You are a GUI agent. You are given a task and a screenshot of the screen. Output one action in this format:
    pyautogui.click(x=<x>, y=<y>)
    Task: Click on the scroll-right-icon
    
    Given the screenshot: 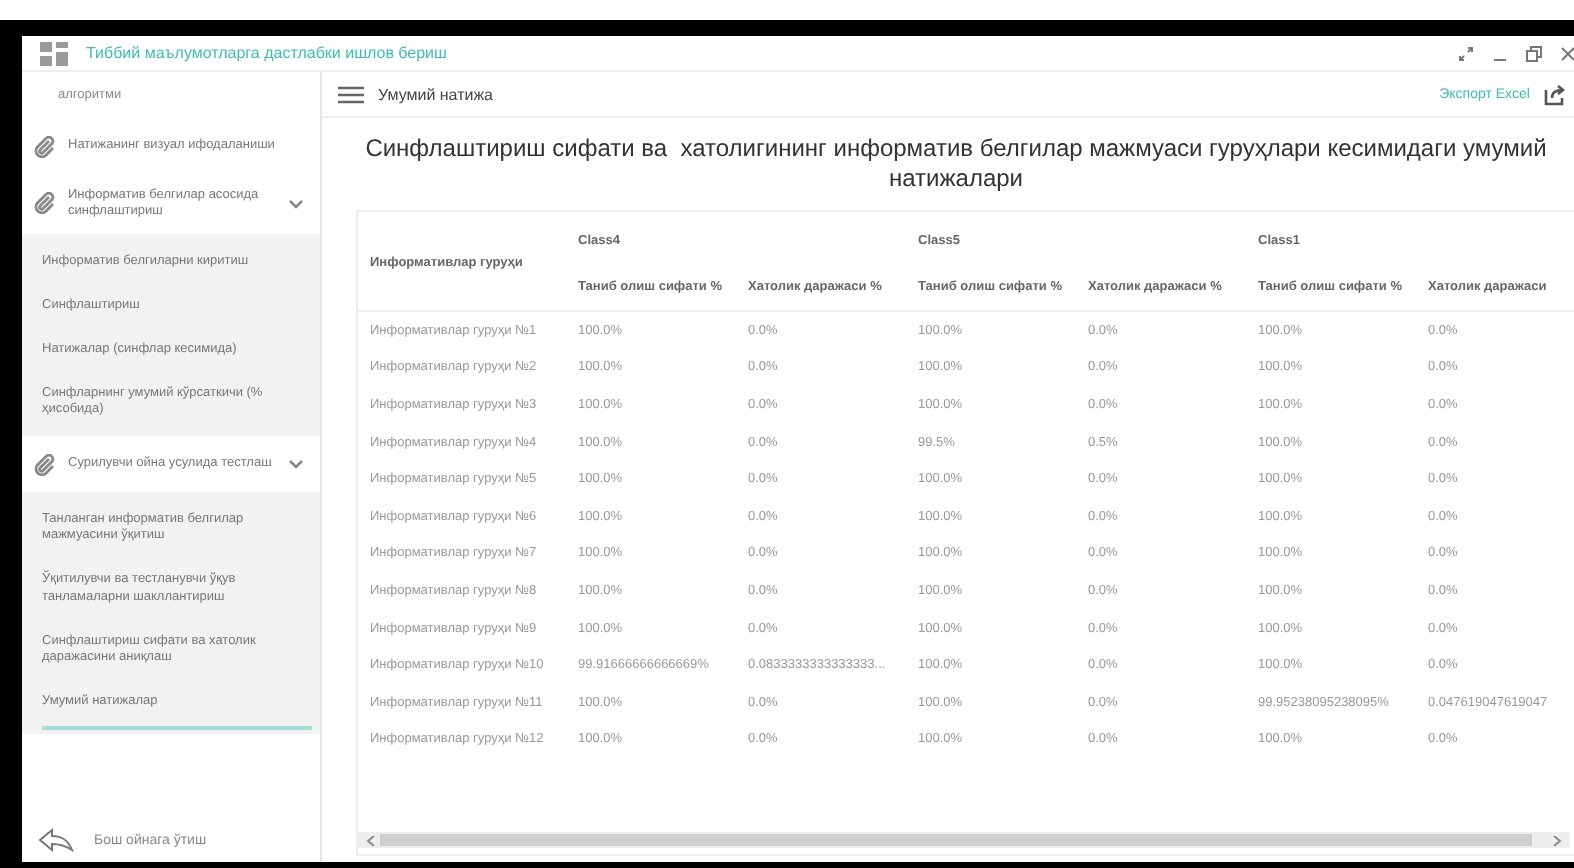 What is the action you would take?
    pyautogui.click(x=1557, y=840)
    